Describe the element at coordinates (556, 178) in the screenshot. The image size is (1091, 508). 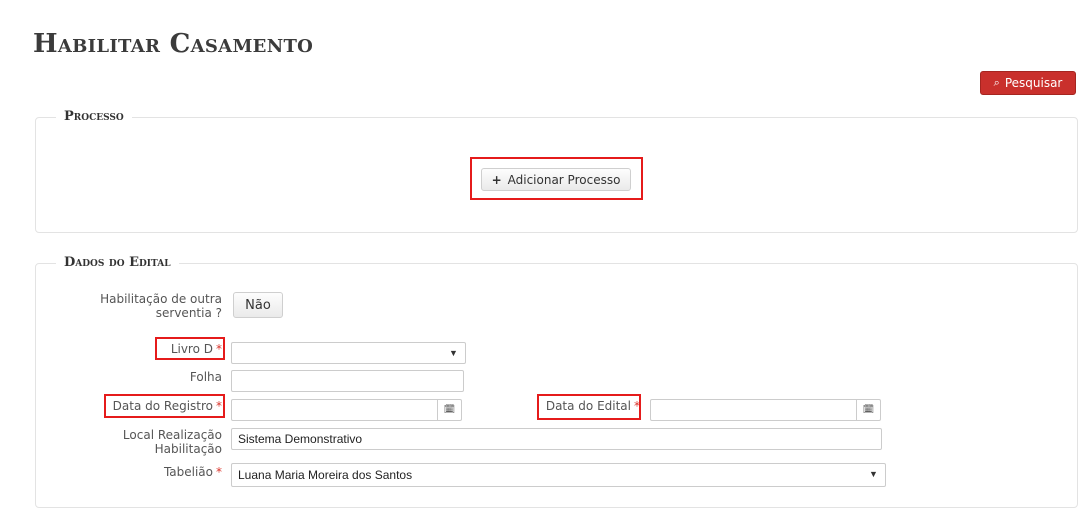
I see `add-processo-highlight` at that location.